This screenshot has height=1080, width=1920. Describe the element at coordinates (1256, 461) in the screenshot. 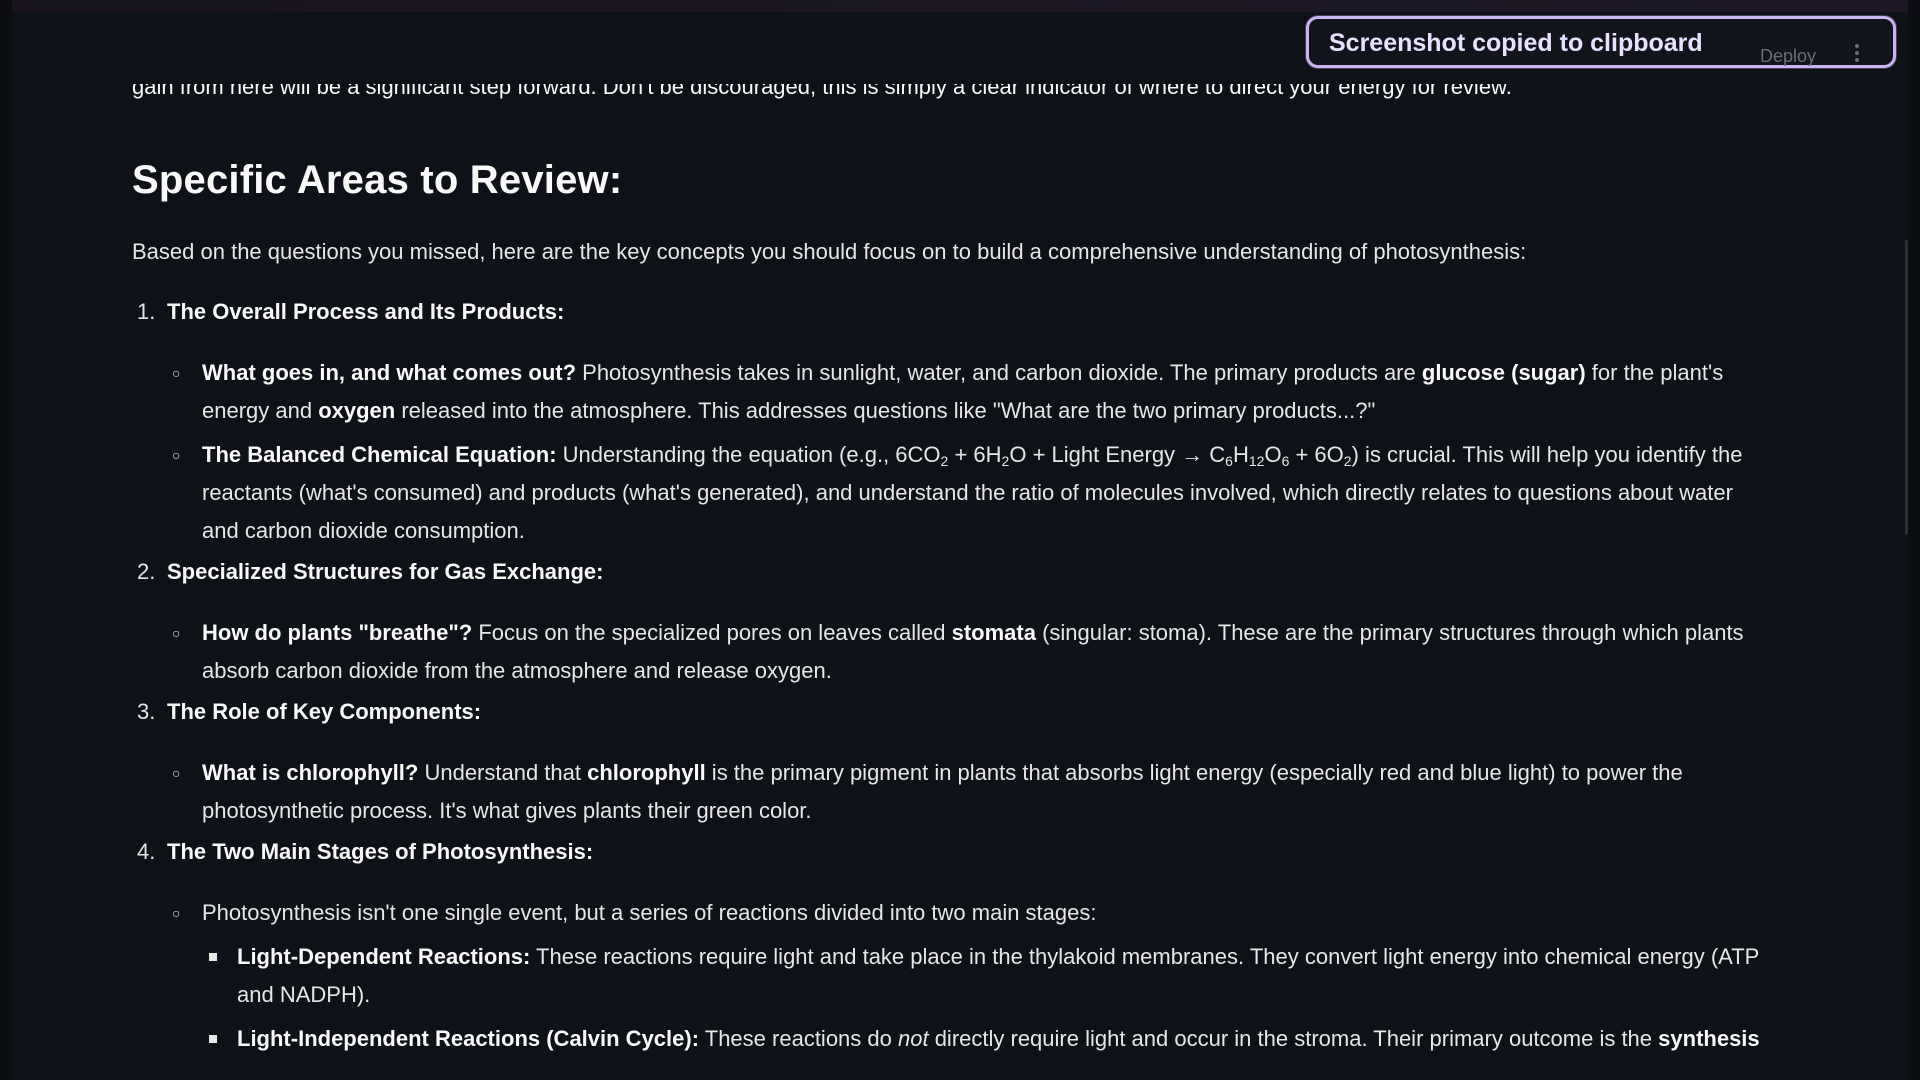

I see `subscript: 12` at that location.